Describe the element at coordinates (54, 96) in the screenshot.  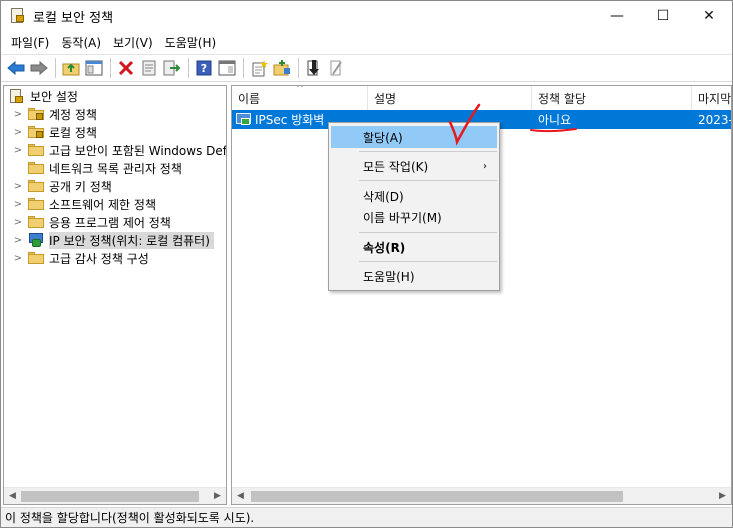
I see `tree-root-label: 보안 설정` at that location.